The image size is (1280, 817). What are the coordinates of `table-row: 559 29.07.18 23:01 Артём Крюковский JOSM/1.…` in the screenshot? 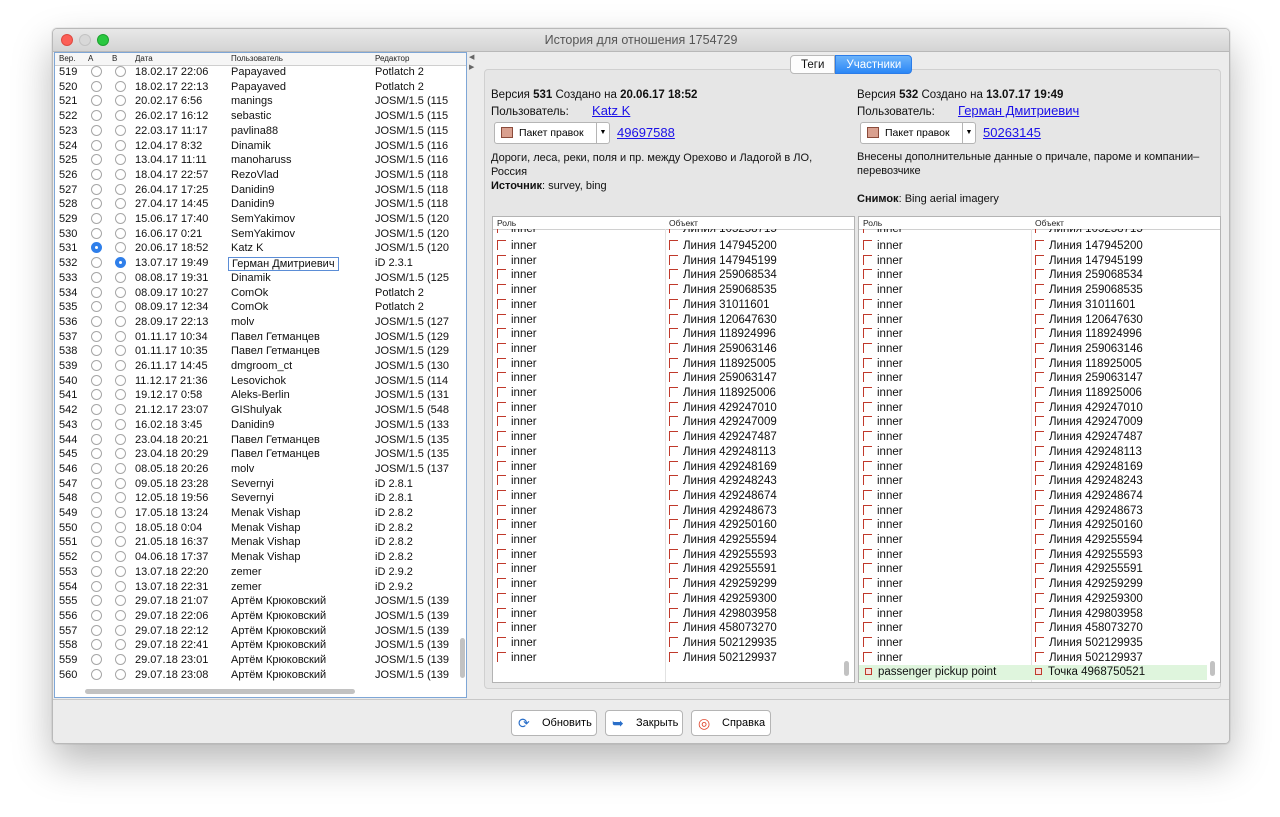 It's located at (260, 660).